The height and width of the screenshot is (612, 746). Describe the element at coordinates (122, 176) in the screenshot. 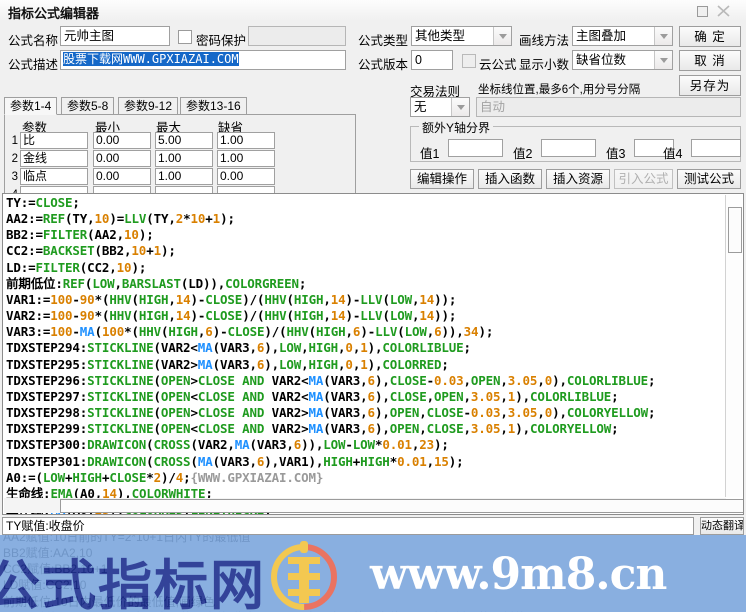

I see `param-min-input-3: 0.00` at that location.